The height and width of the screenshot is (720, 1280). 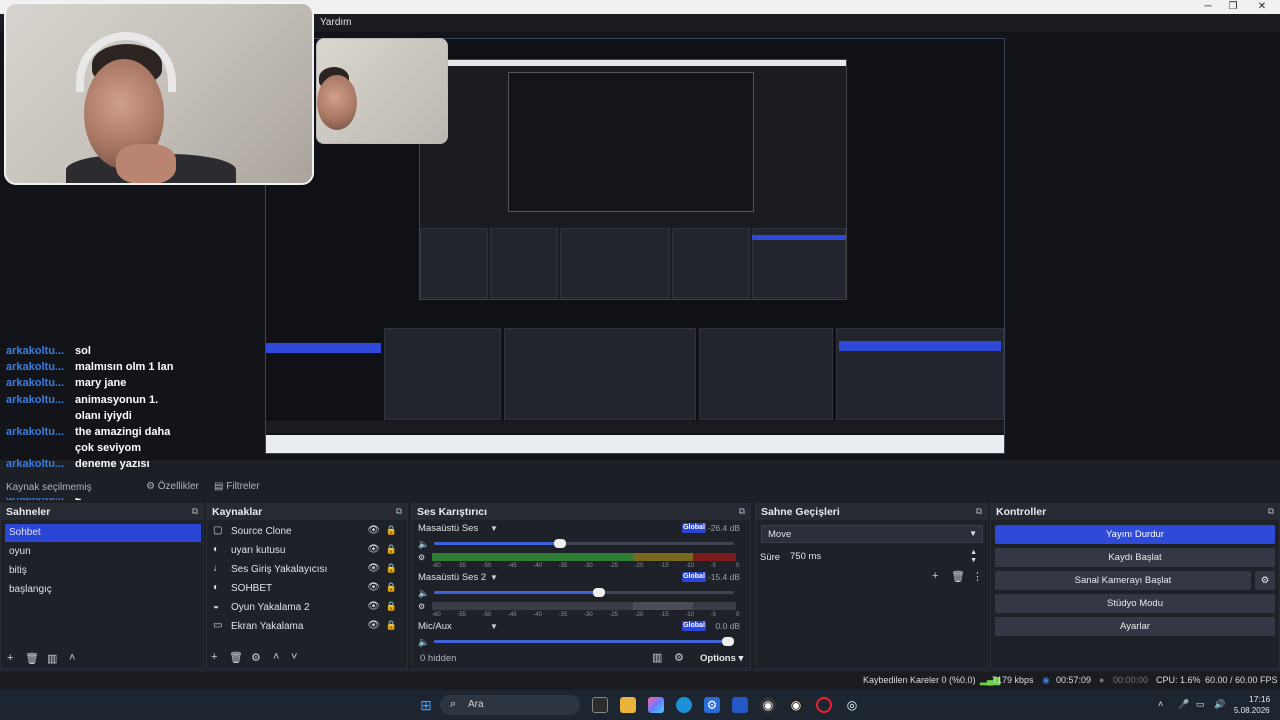 I want to click on scene-item-baslangic: başlangıç, so click(x=103, y=590).